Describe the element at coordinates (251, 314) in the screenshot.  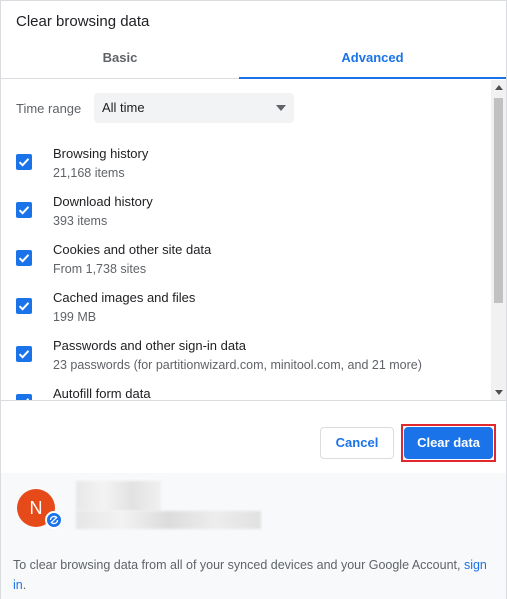
I see `option-cached-images: Cached images and files 199 MB` at that location.